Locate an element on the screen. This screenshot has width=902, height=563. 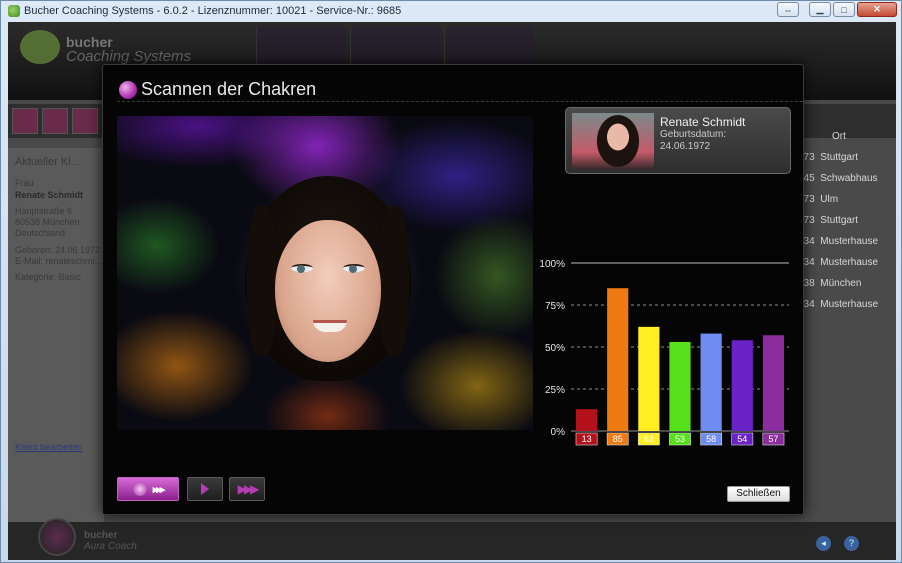
y-tick-label: 75% is located at coordinates (555, 306).